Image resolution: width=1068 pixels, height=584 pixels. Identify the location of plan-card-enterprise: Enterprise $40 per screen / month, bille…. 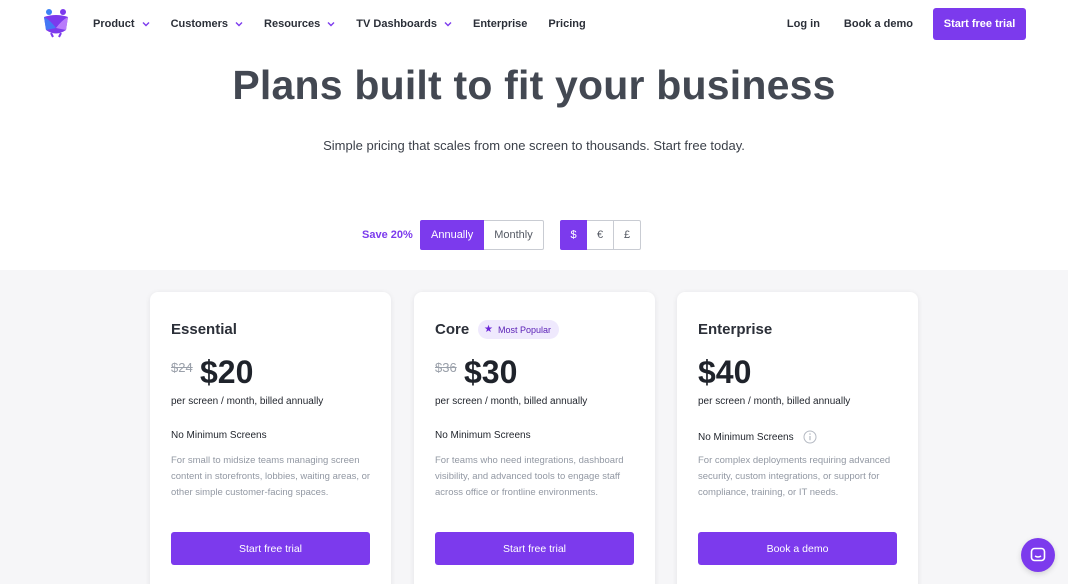
(797, 438).